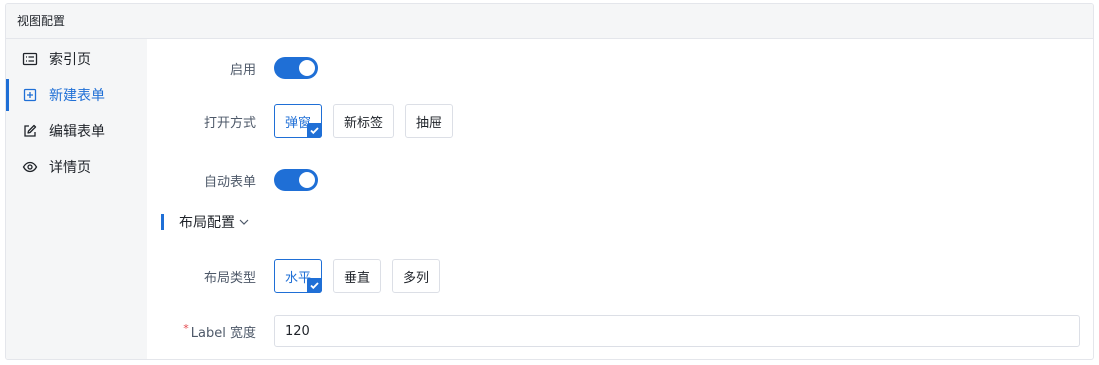  I want to click on option-label: 抽屉, so click(429, 123).